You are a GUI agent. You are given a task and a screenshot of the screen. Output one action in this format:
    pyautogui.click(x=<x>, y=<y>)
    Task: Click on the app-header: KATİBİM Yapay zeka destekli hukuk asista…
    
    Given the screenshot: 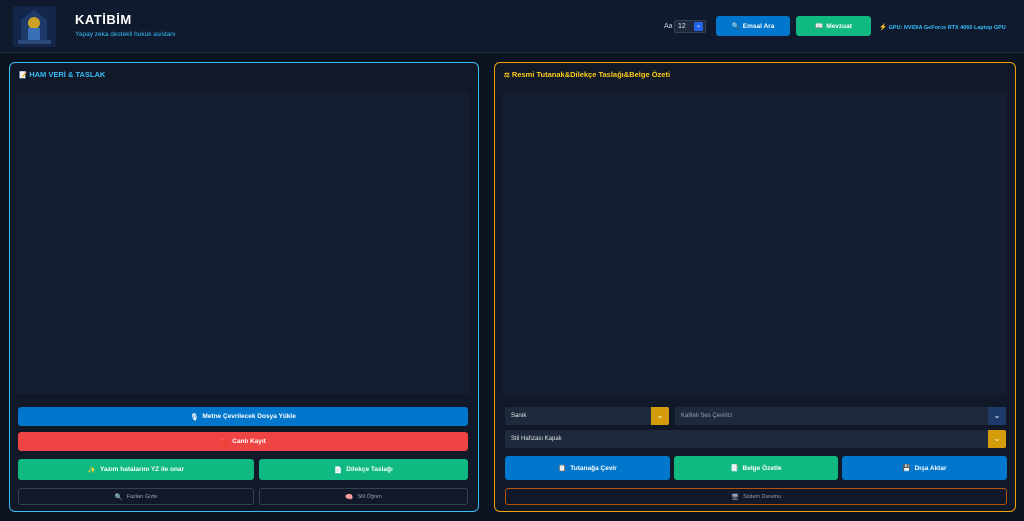 What is the action you would take?
    pyautogui.click(x=512, y=26)
    